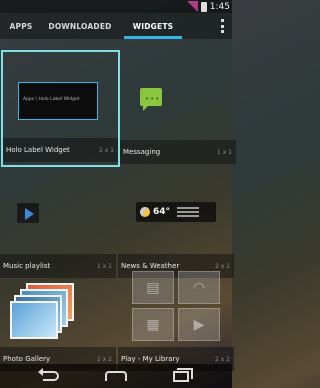 The image size is (320, 388). What do you see at coordinates (178, 95) in the screenshot?
I see `widget-preview: •••` at bounding box center [178, 95].